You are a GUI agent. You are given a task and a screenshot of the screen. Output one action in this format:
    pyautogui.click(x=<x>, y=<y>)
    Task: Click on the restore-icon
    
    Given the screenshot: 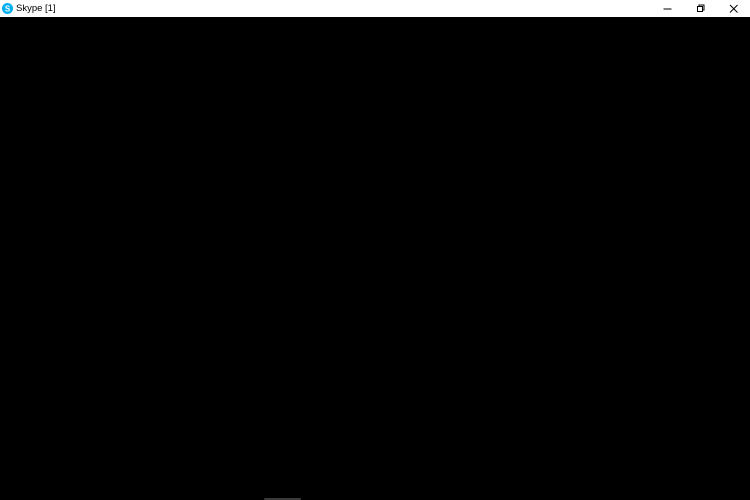 What is the action you would take?
    pyautogui.click(x=701, y=9)
    